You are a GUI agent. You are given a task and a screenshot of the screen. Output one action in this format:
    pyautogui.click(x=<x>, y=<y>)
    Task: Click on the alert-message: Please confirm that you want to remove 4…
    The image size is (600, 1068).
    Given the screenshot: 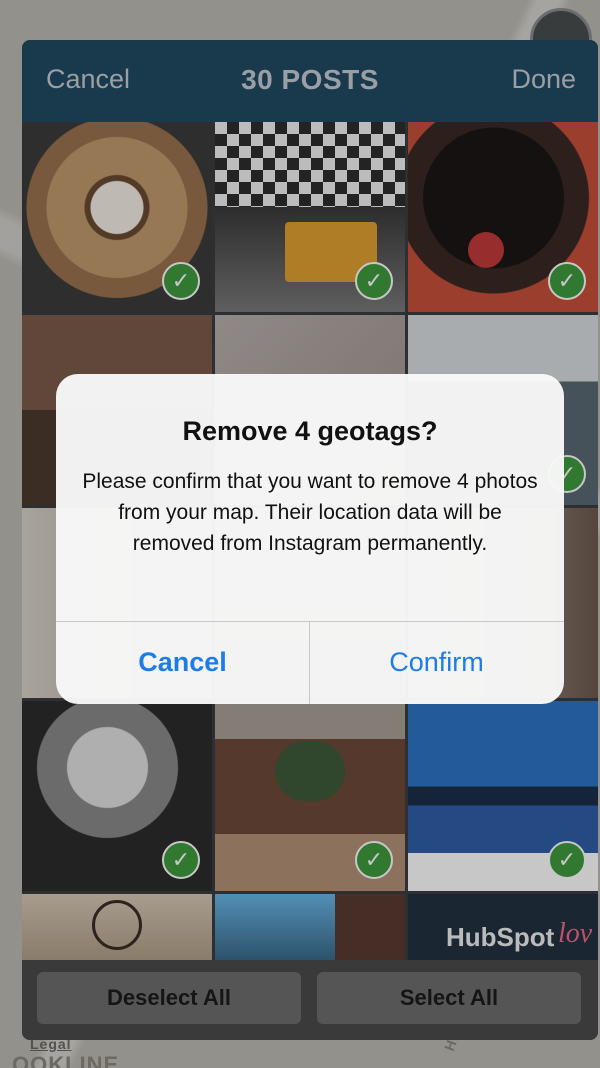 What is the action you would take?
    pyautogui.click(x=310, y=512)
    